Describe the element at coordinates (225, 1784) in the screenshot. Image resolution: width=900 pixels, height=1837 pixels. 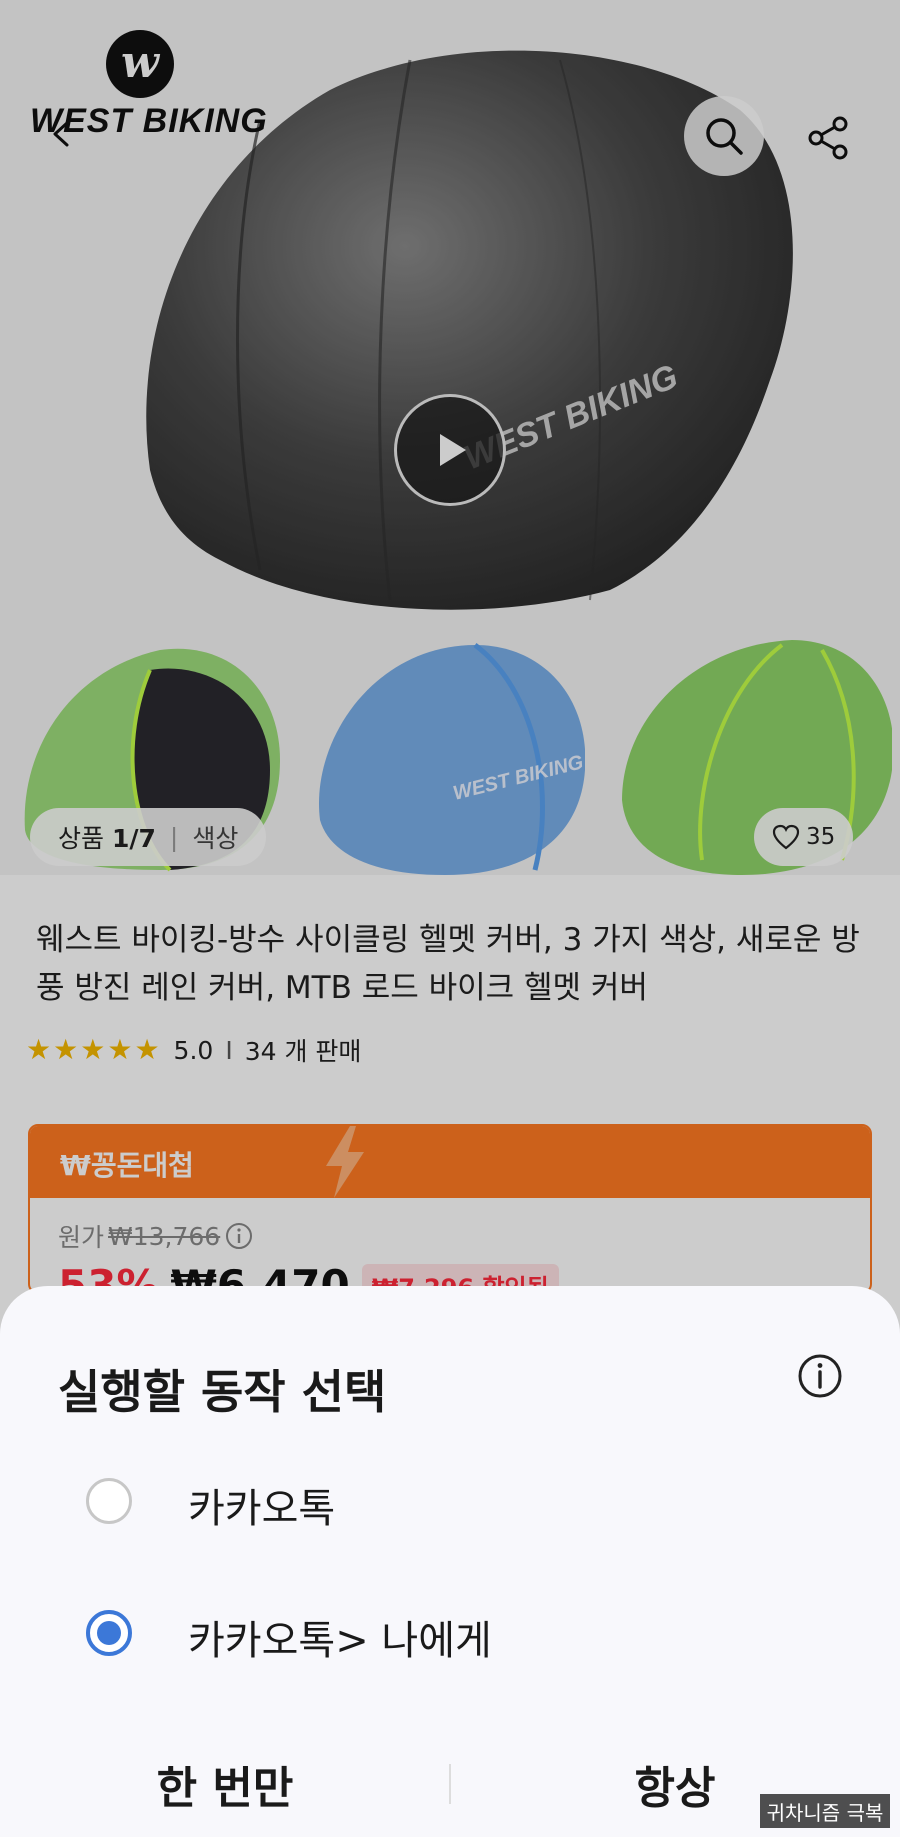
I see `just-once-button: 한 번만` at that location.